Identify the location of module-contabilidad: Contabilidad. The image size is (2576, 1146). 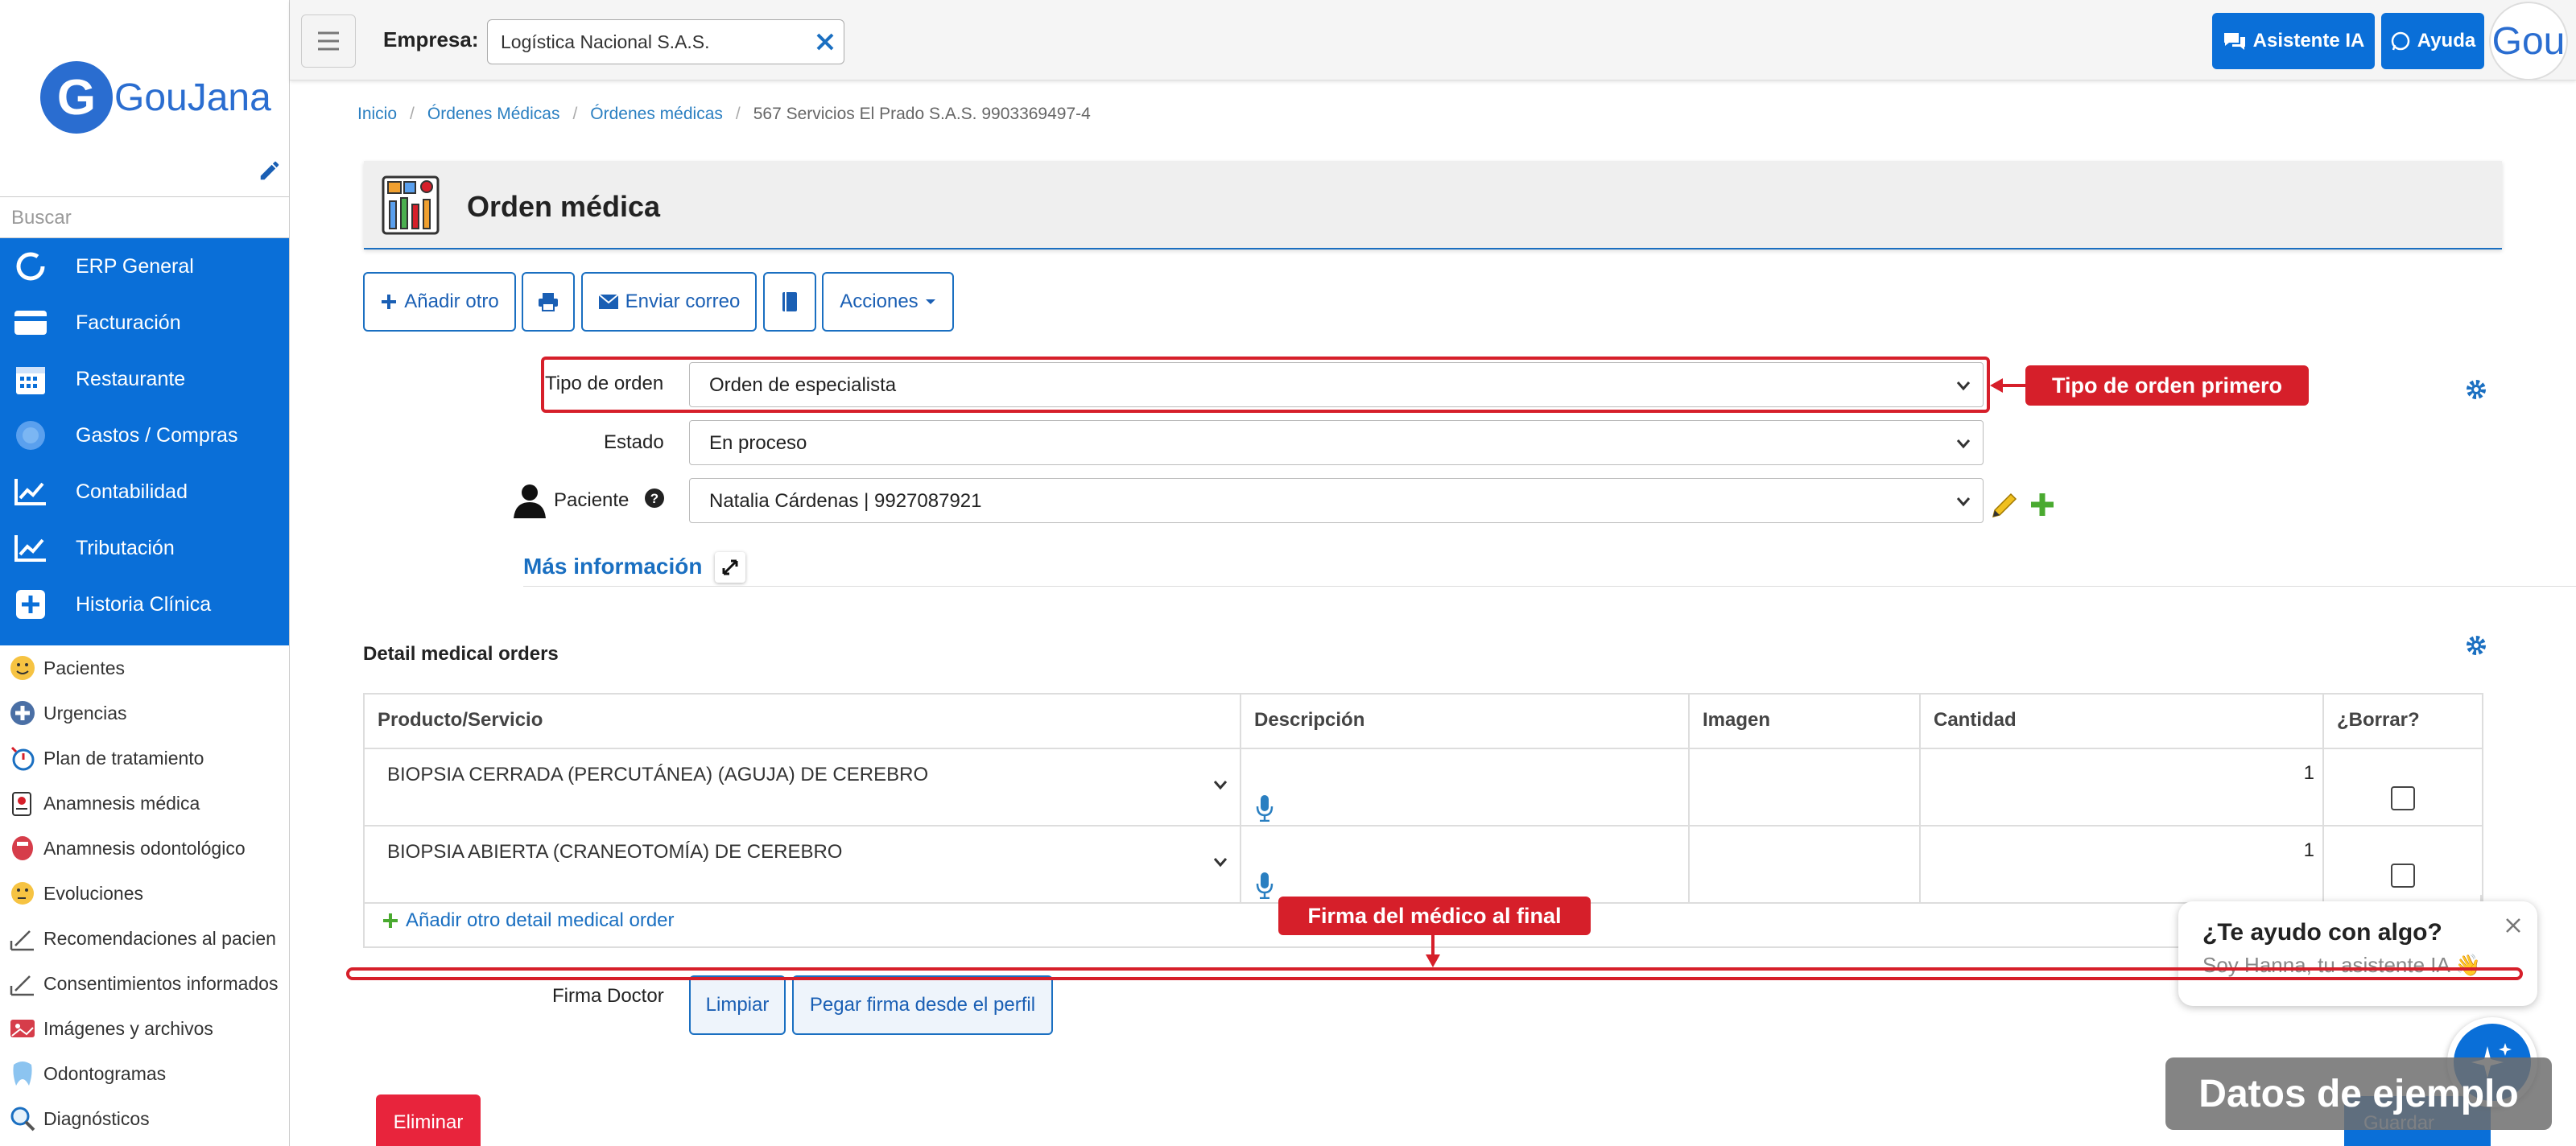
(144, 492).